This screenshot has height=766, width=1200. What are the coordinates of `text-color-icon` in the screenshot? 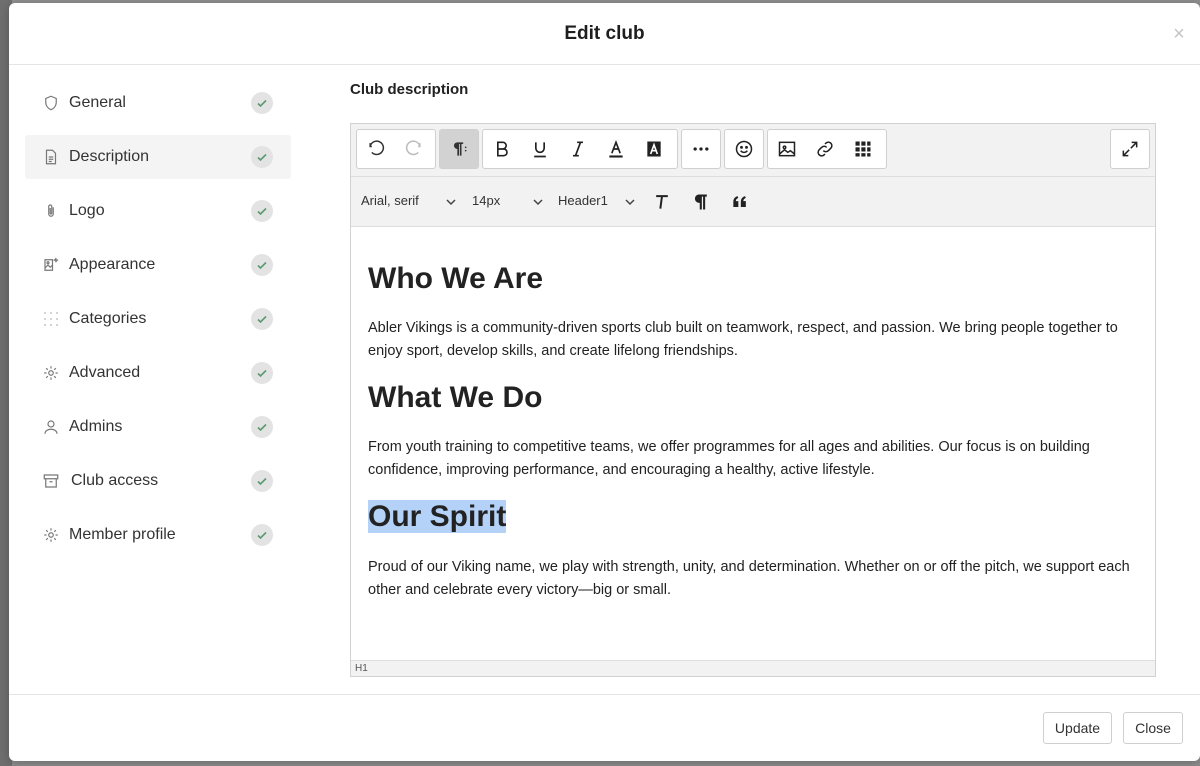 It's located at (616, 149).